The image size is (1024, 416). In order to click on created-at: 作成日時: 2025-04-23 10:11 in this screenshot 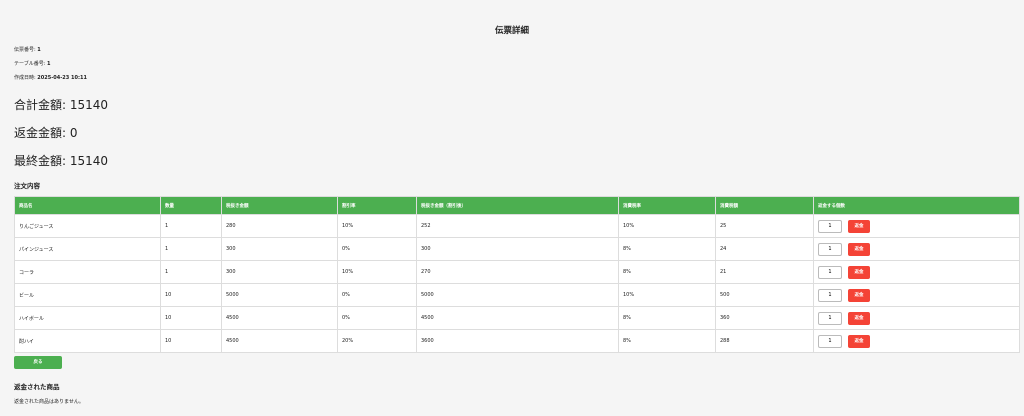, I will do `click(50, 77)`.